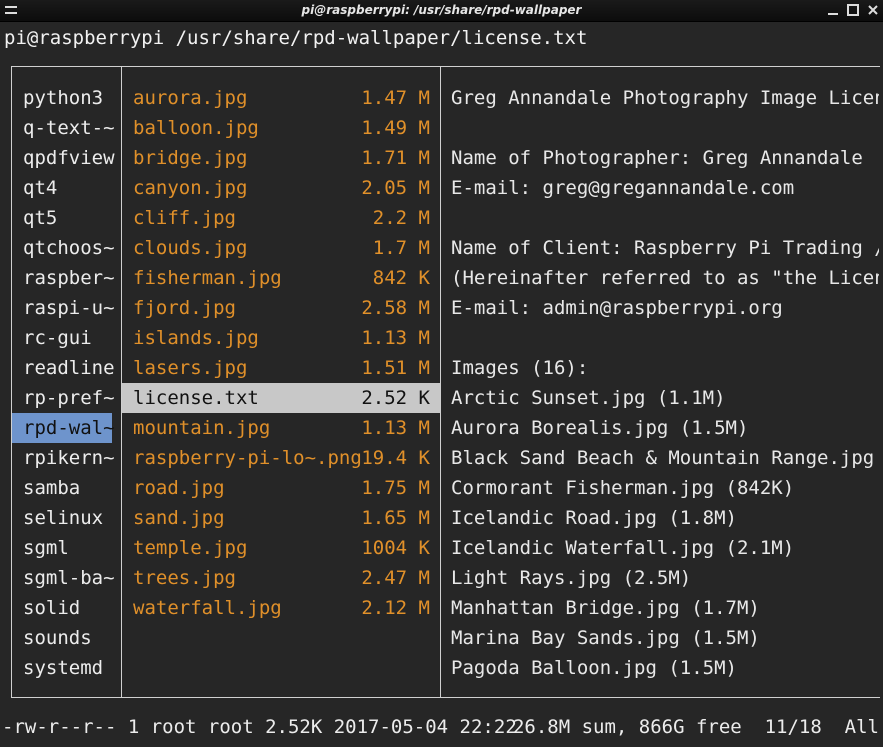 The width and height of the screenshot is (883, 747). What do you see at coordinates (281, 158) in the screenshot?
I see `file-item: bridge.jpg 1.71 M` at bounding box center [281, 158].